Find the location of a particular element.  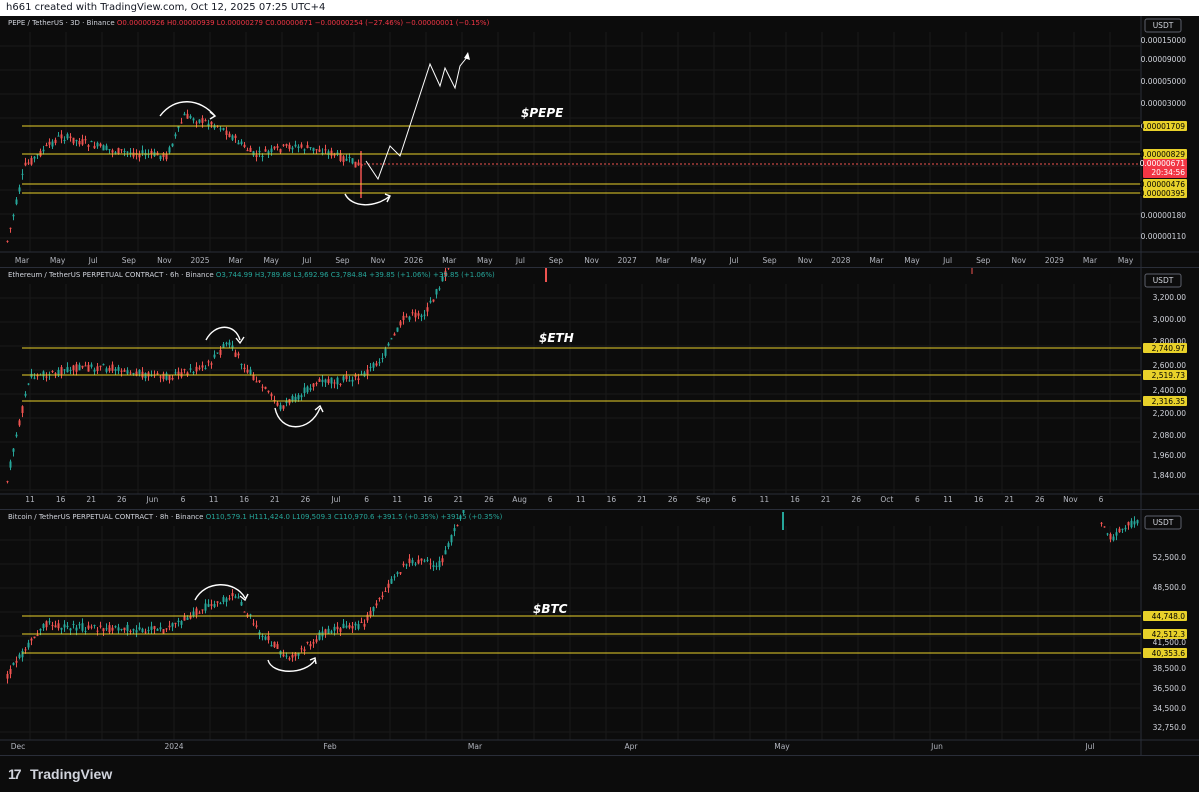

eth-x-tick-label: Sep is located at coordinates (703, 499).